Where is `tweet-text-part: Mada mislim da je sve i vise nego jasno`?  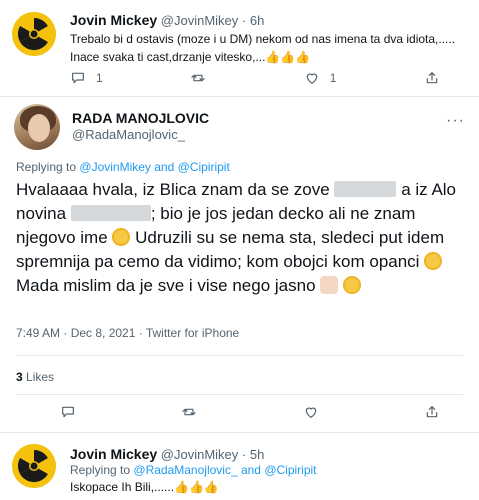
tweet-text-part: Mada mislim da je sve i vise nego jasno is located at coordinates (166, 285).